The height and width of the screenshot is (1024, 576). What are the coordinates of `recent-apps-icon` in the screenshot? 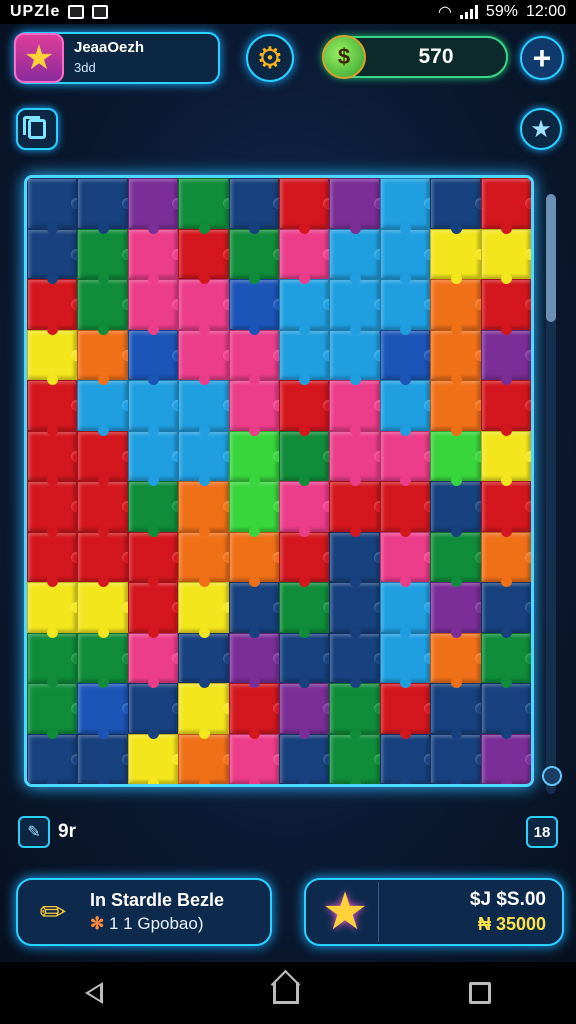 It's located at (480, 993).